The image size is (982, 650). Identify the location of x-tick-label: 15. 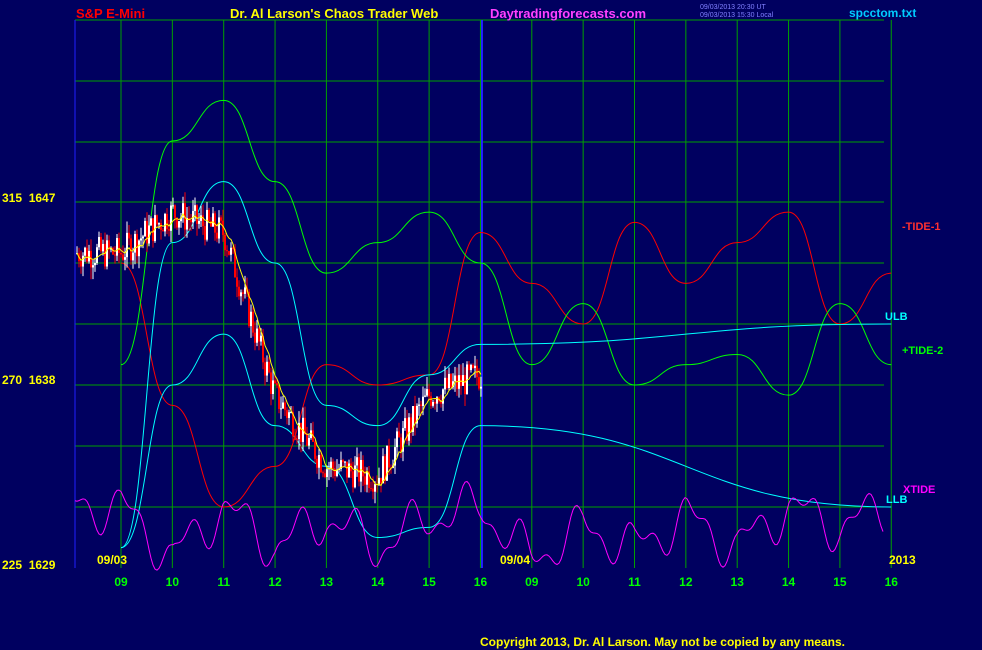
(429, 582).